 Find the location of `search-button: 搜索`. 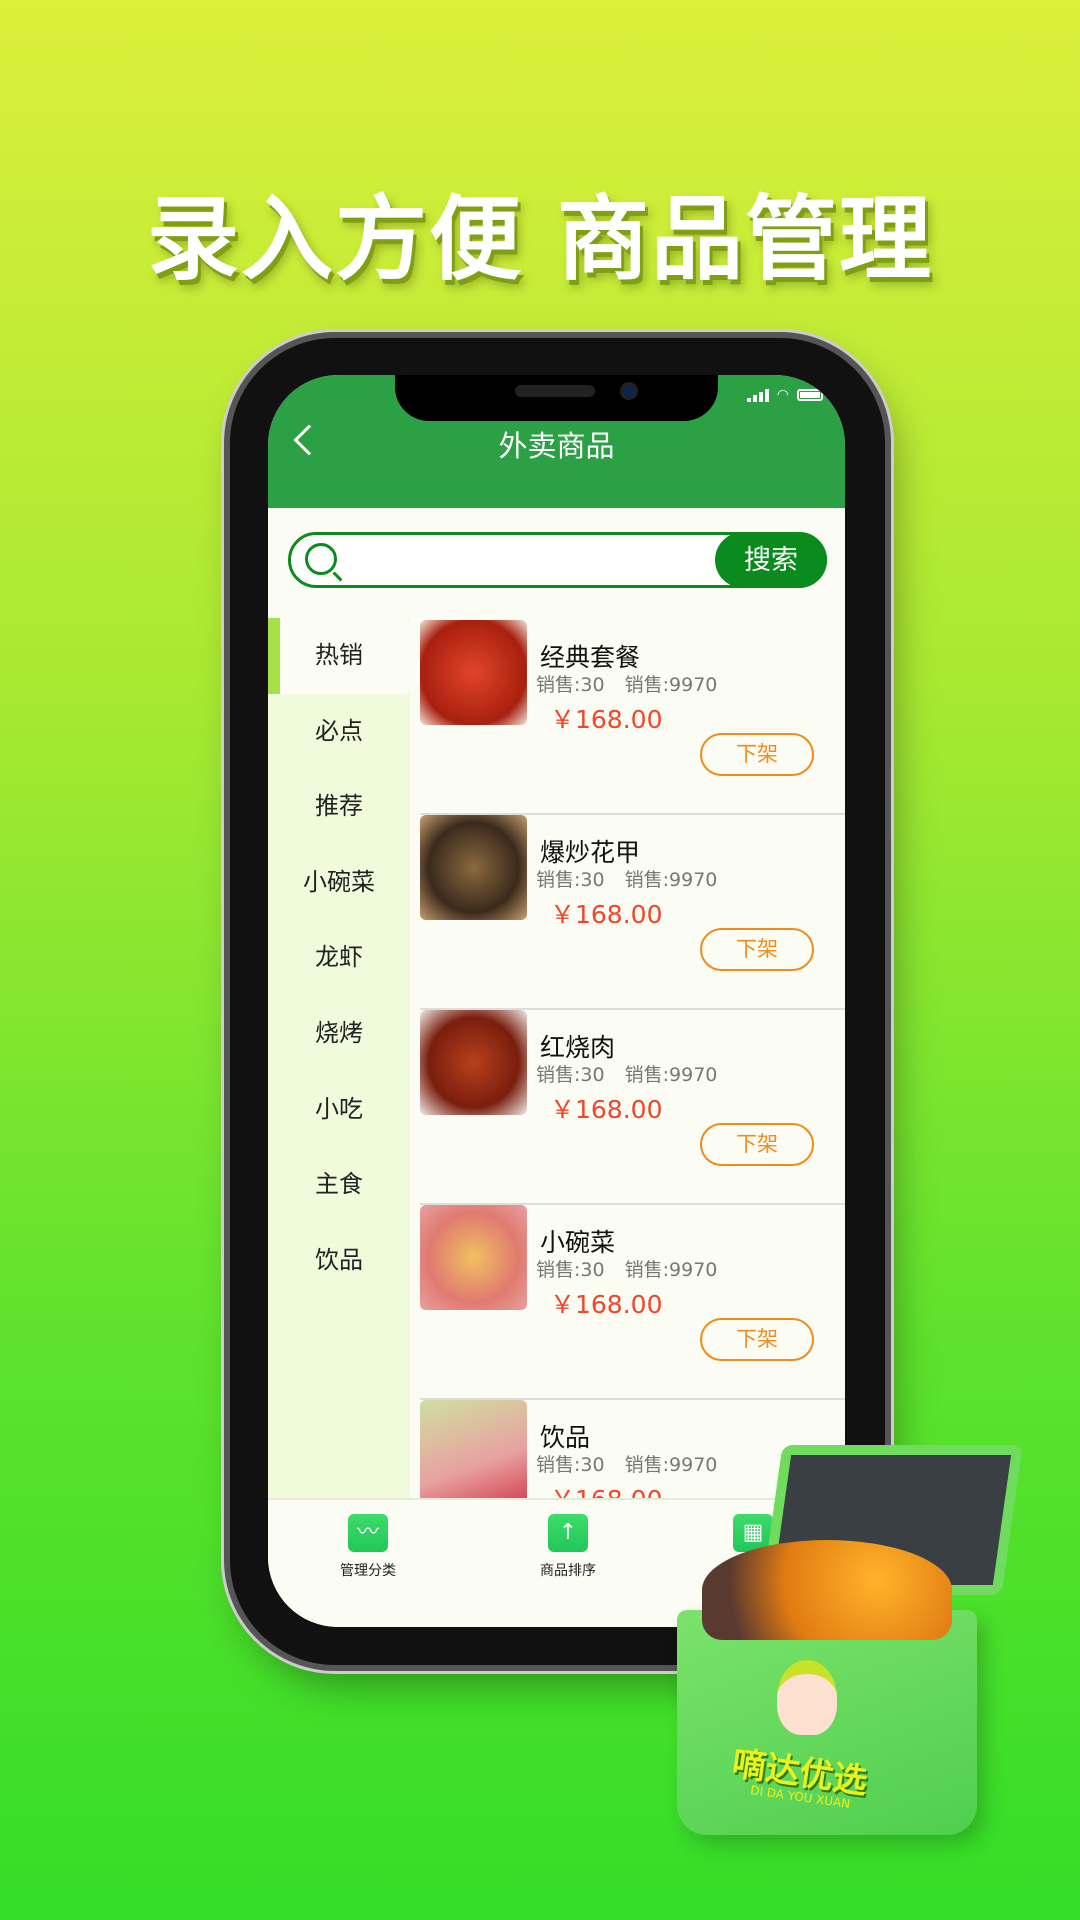

search-button: 搜索 is located at coordinates (771, 560).